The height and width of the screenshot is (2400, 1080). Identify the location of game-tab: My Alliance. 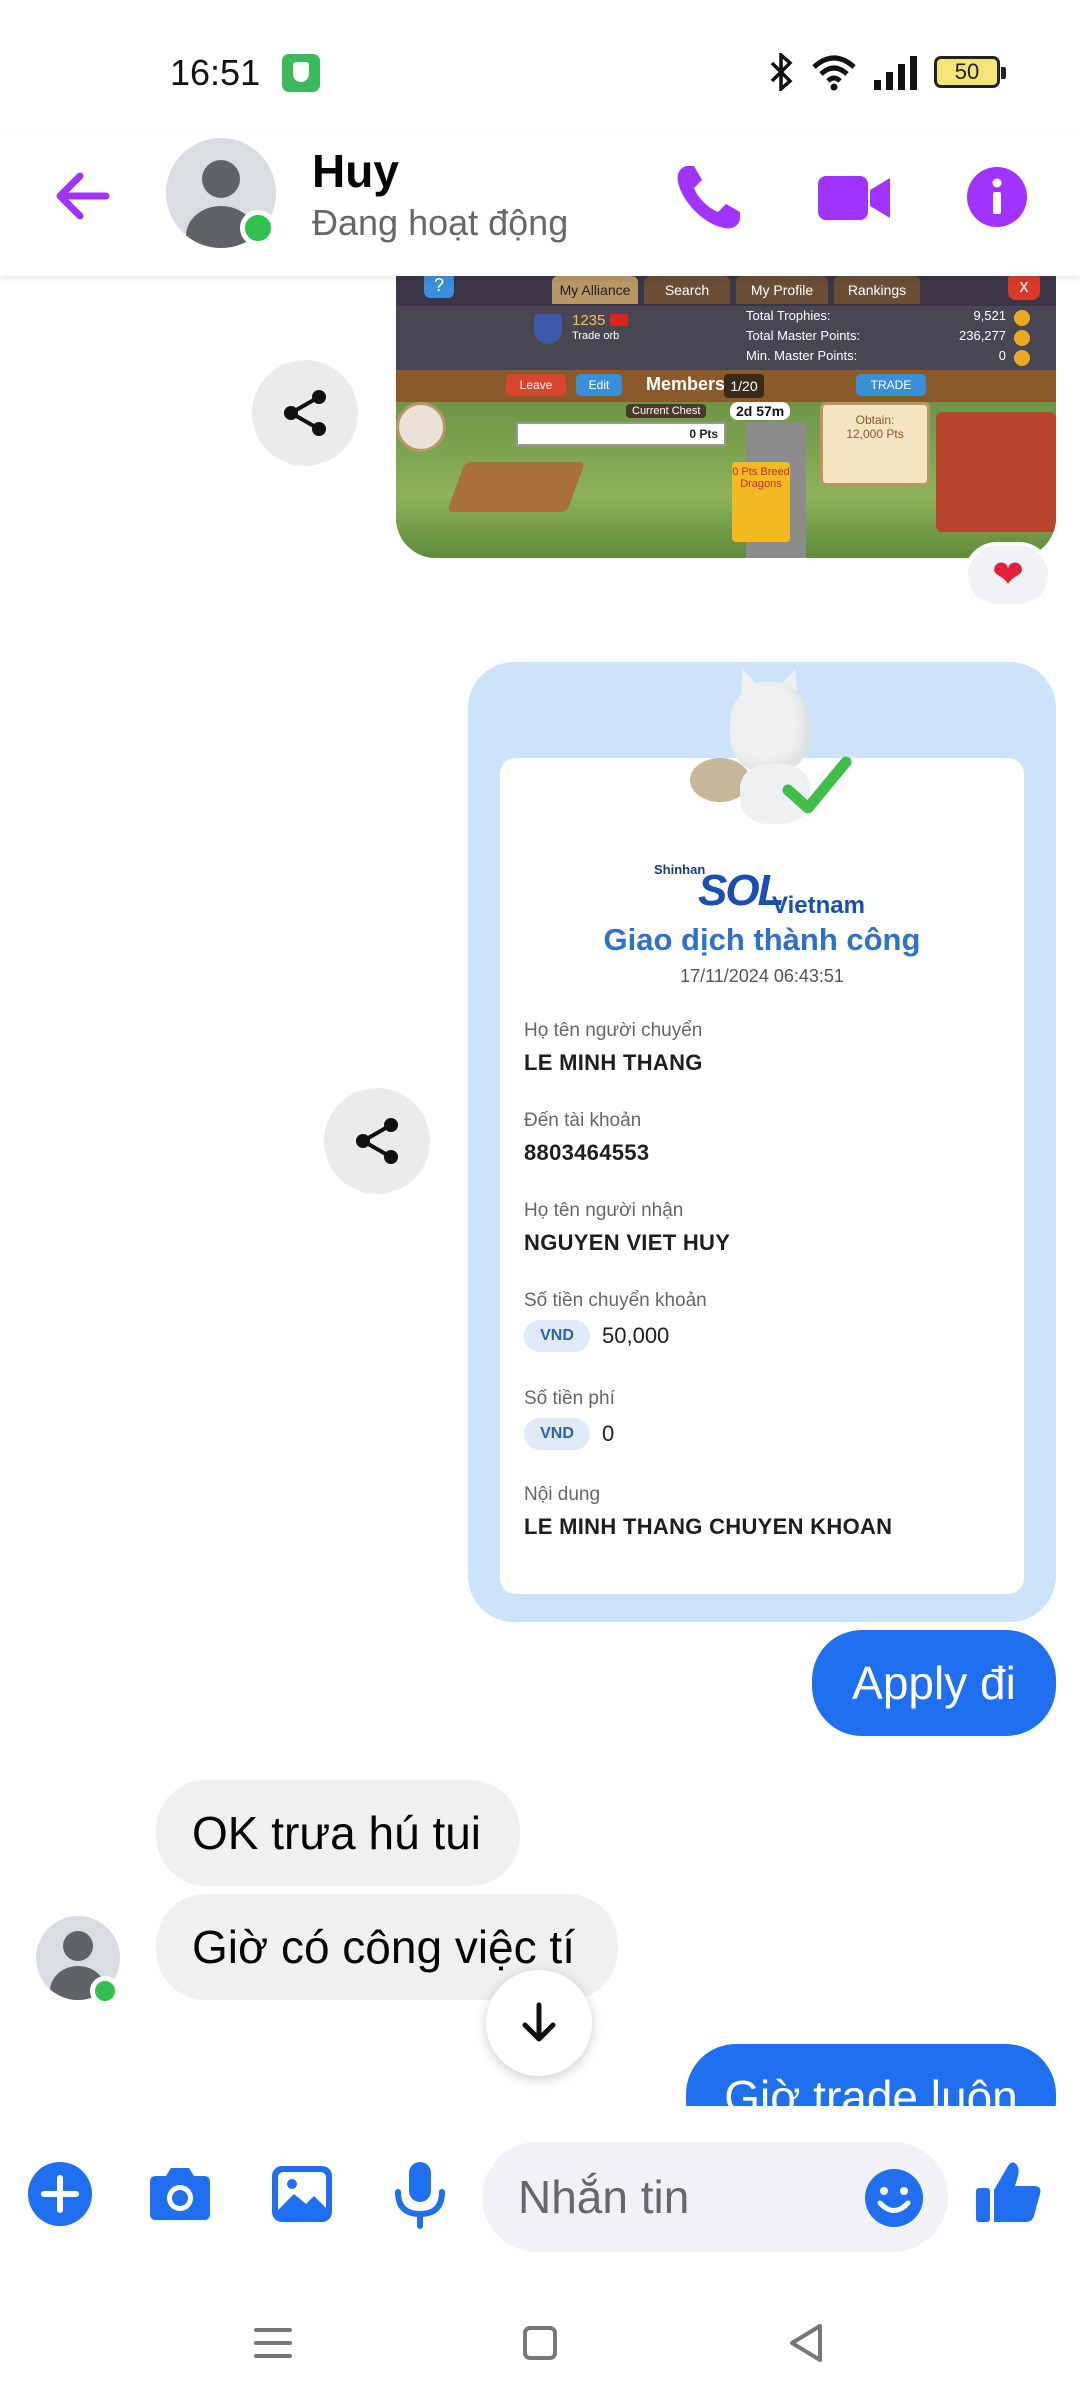
(595, 290).